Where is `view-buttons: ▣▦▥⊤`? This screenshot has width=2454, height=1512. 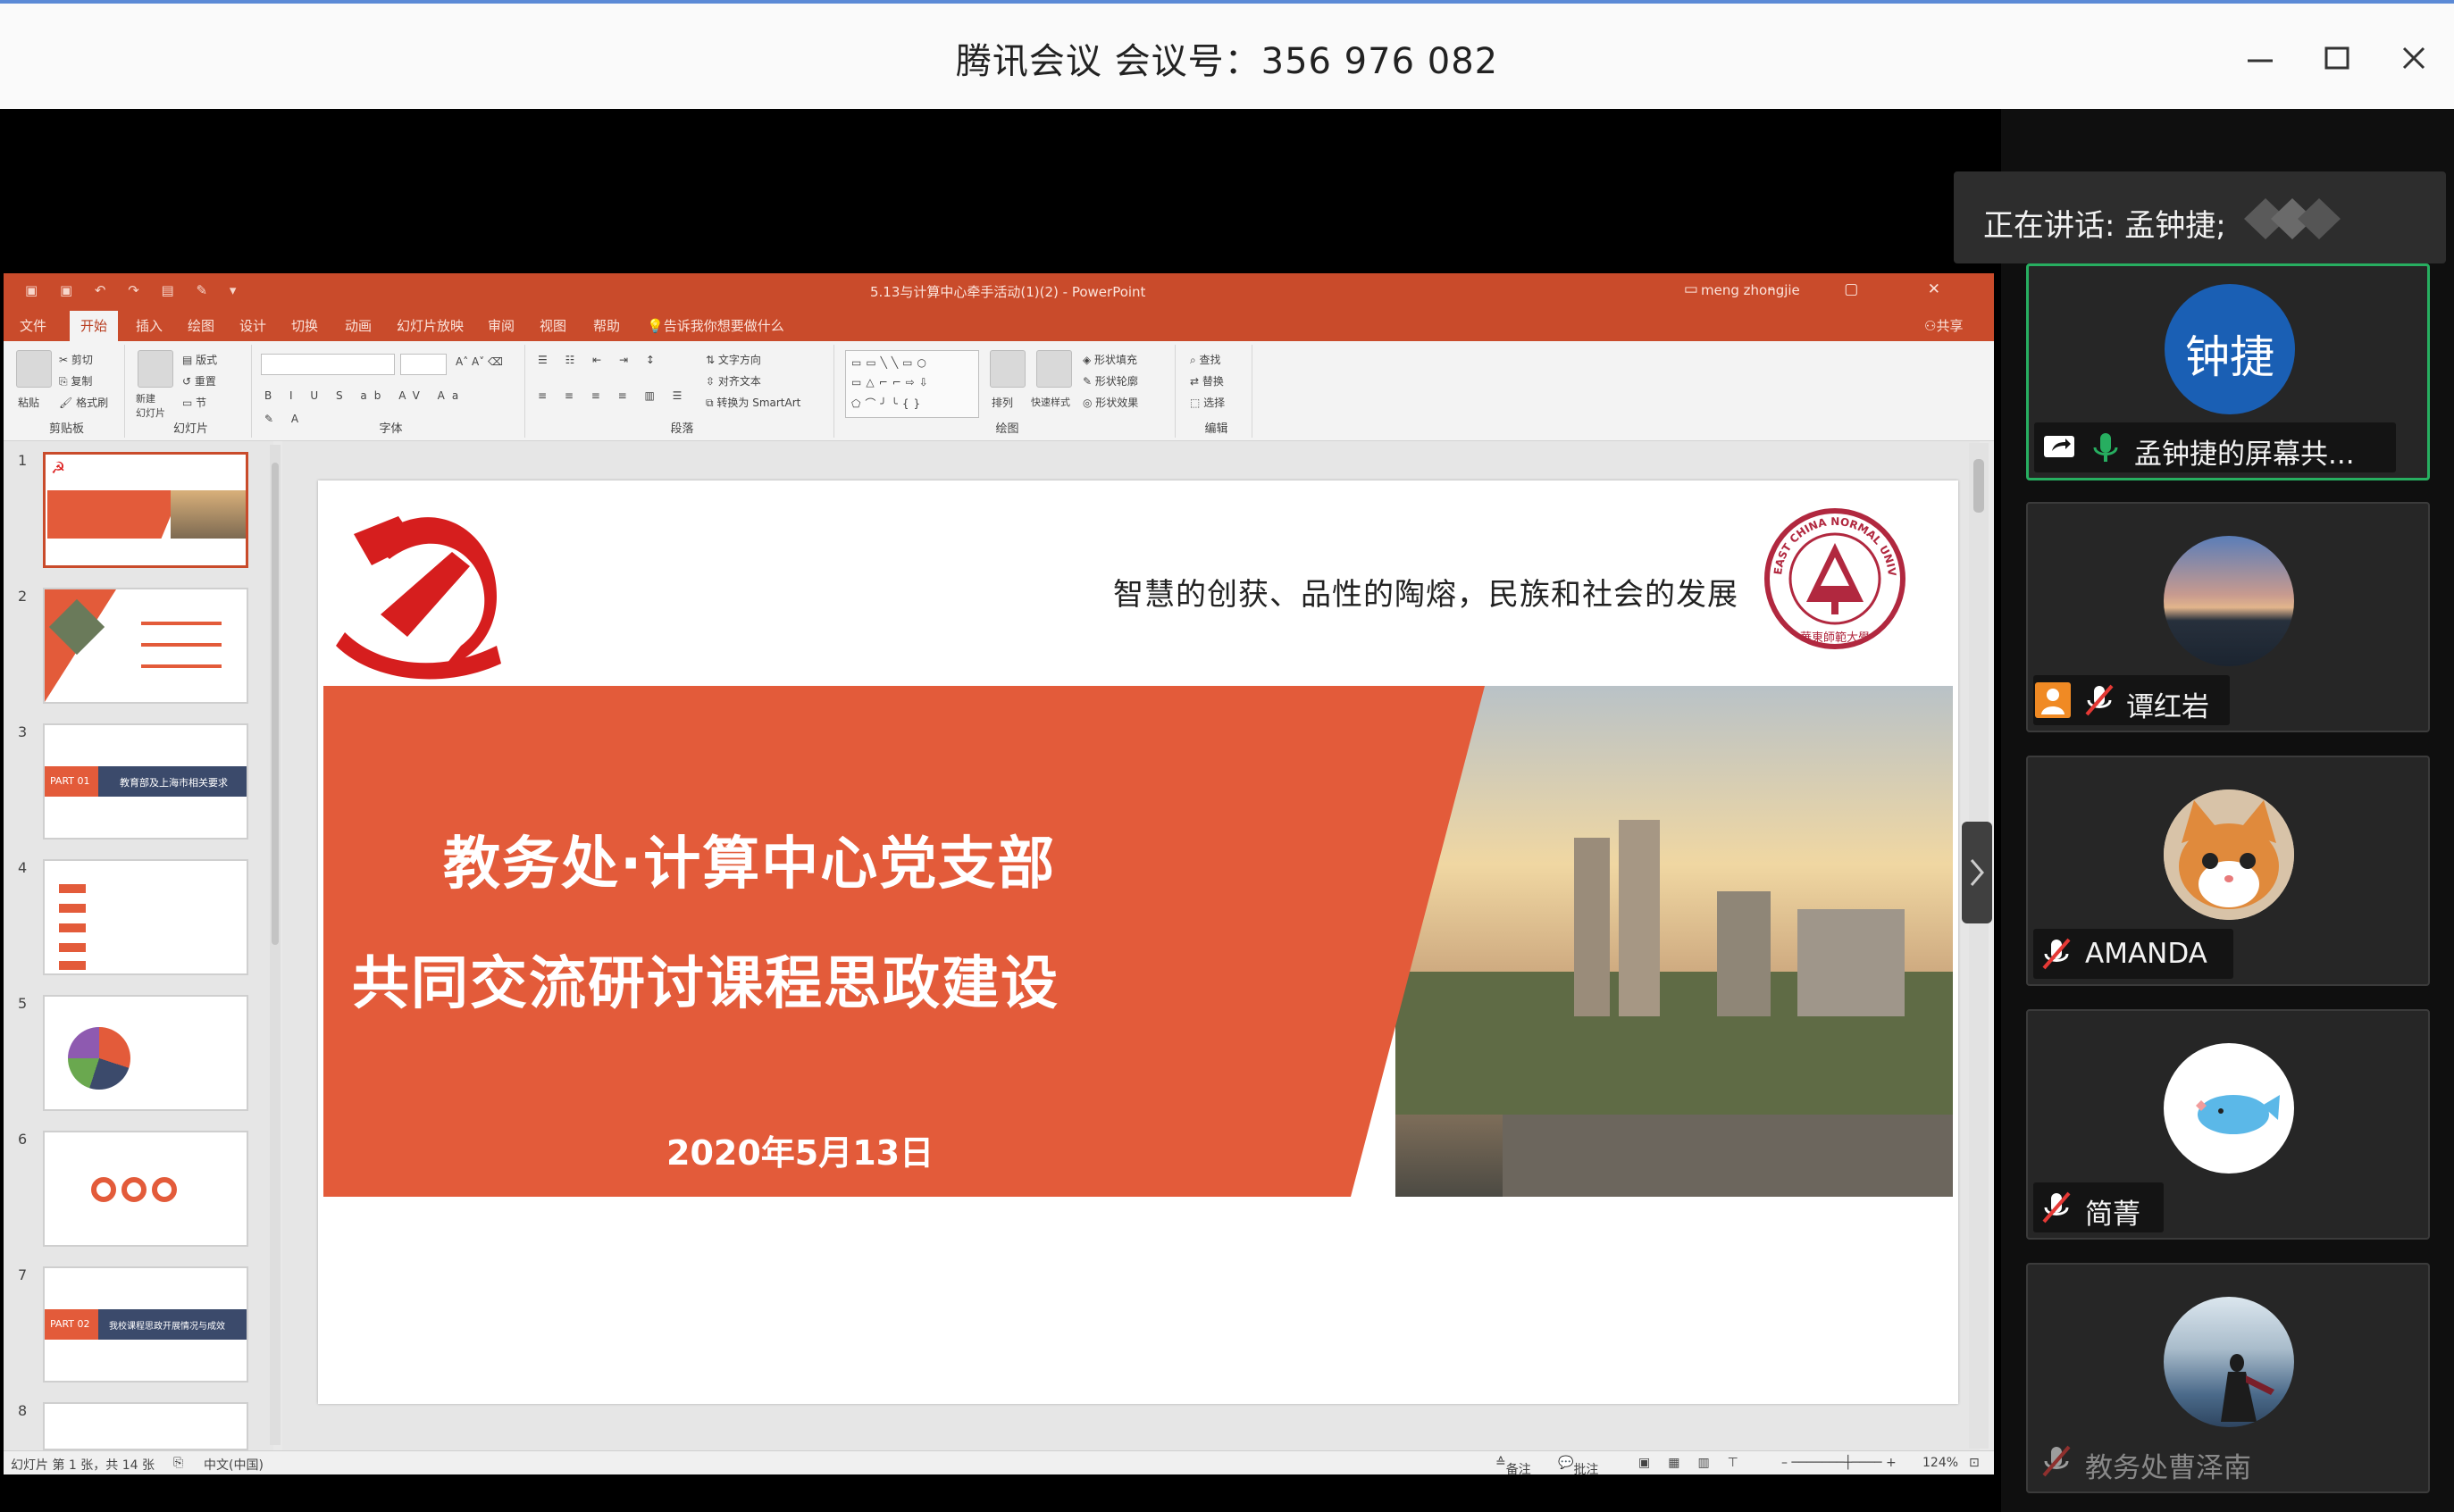
view-buttons: ▣▦▥⊤ is located at coordinates (1697, 1463).